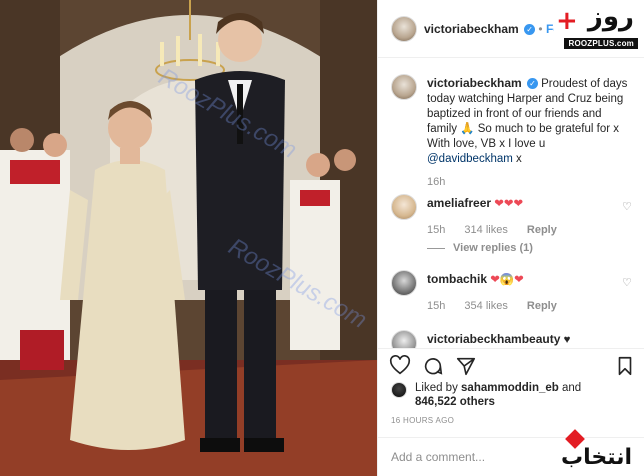 The width and height of the screenshot is (644, 476). I want to click on author-username: victoriabeckham, so click(471, 29).